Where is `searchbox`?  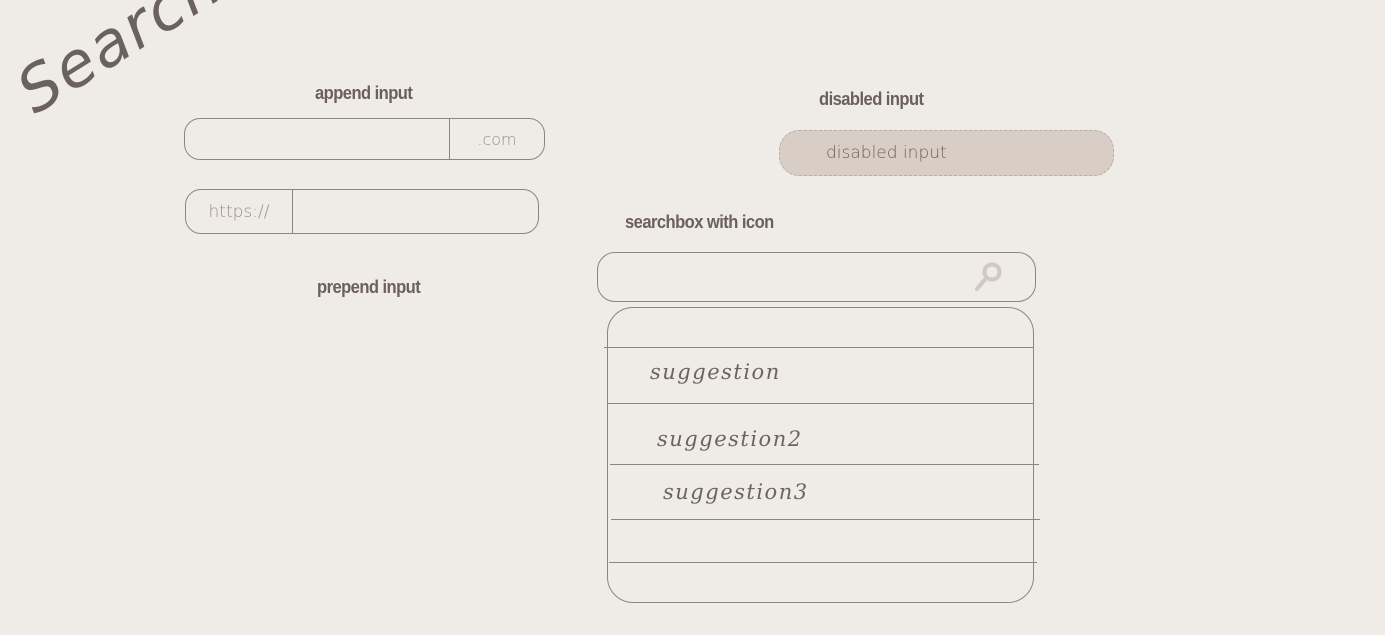 searchbox is located at coordinates (816, 277).